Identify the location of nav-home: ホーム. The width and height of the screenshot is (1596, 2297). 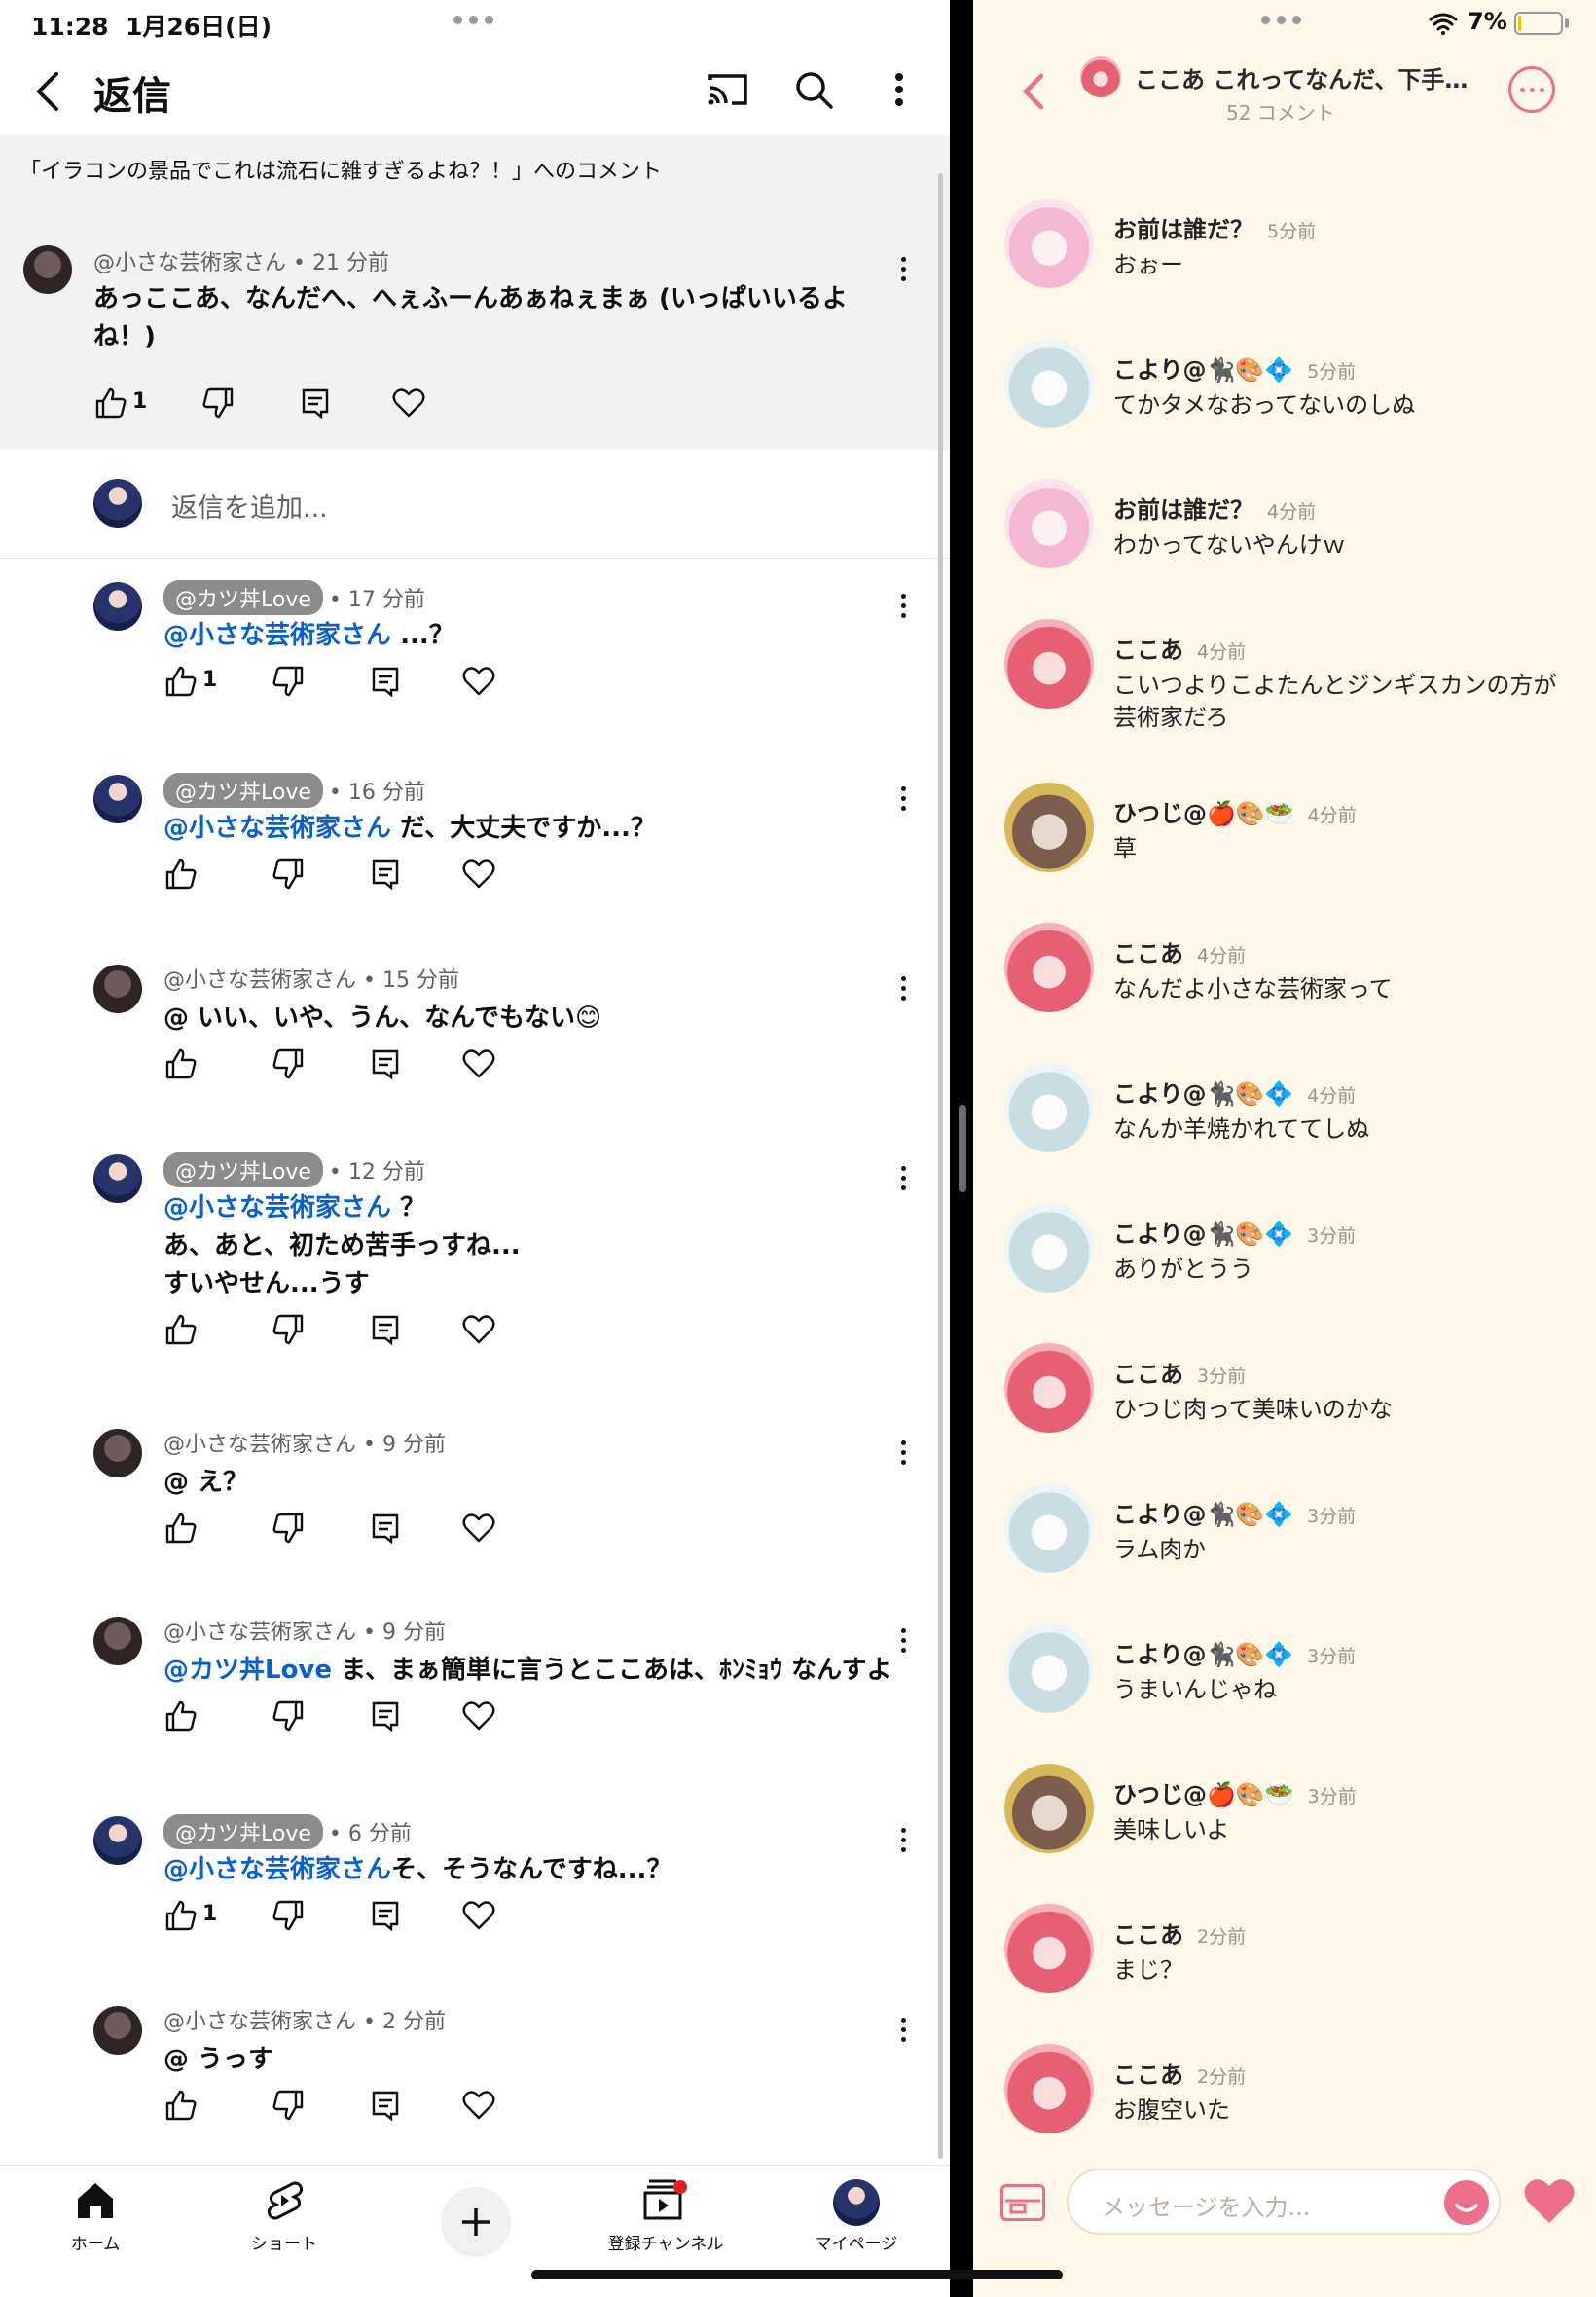
(95, 2216).